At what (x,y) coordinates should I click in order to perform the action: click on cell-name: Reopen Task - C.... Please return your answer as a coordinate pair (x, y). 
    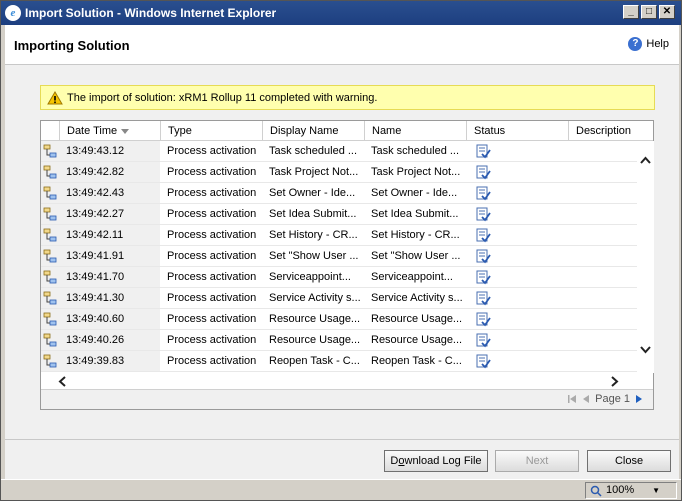
    Looking at the image, I should click on (416, 361).